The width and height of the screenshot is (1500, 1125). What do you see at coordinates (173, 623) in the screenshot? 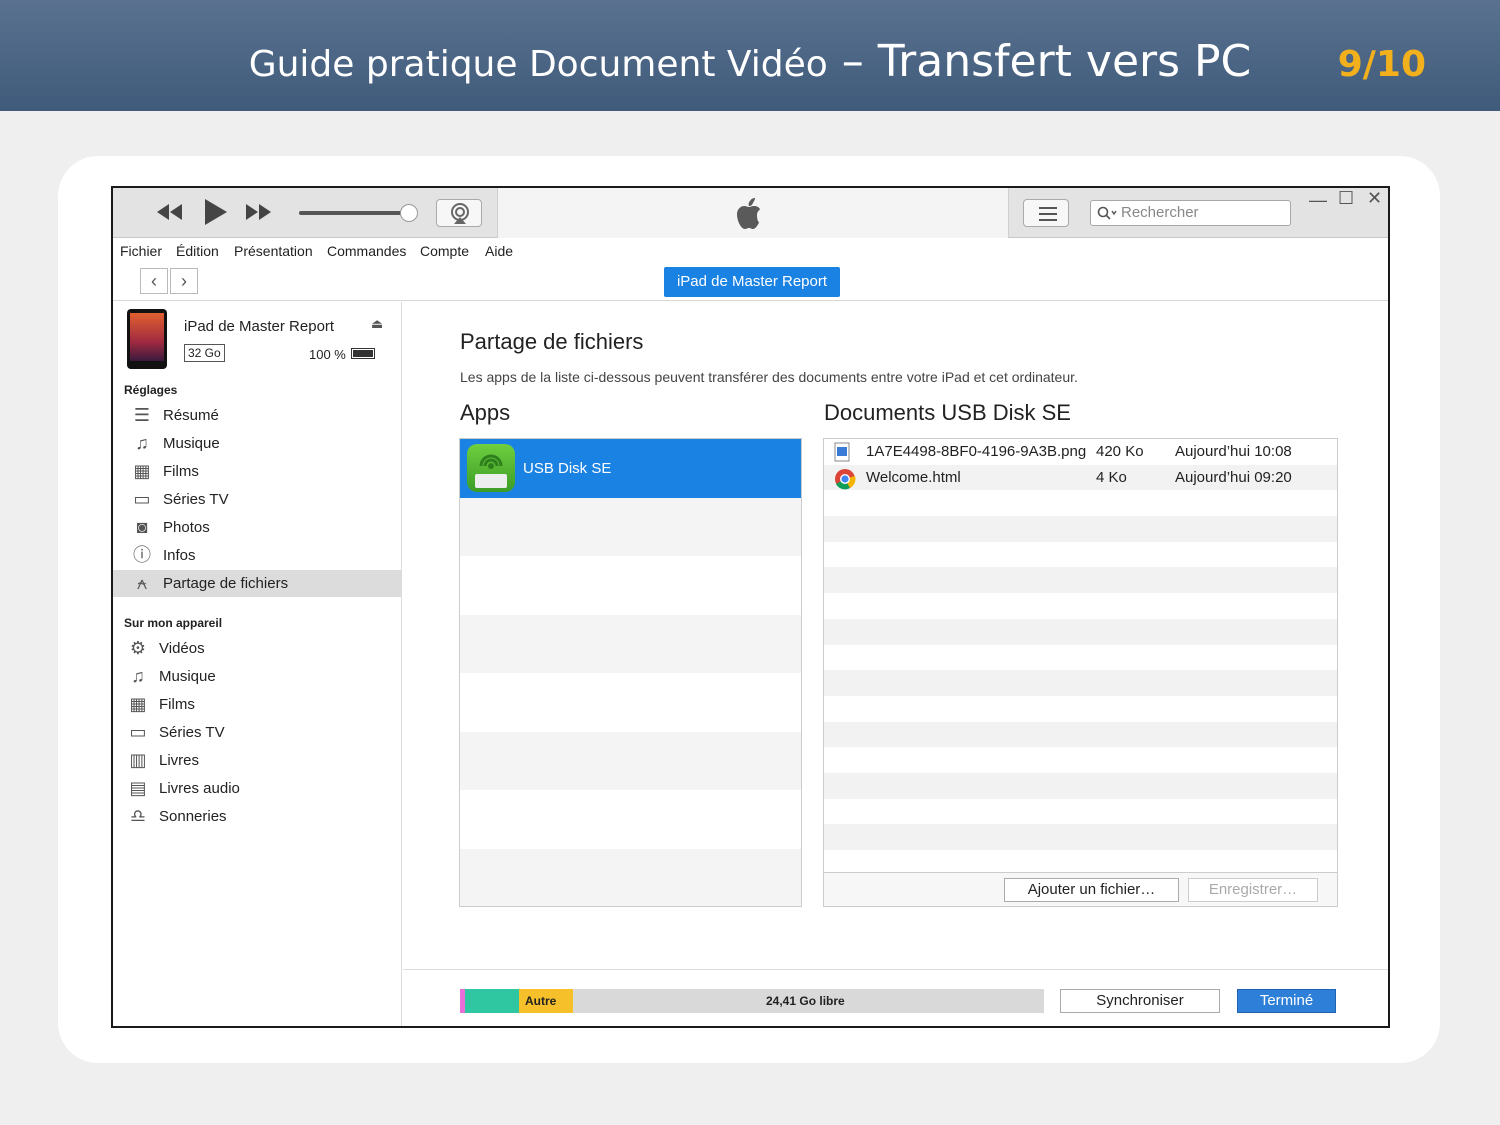
I see `device-section-title: Sur mon appareil` at bounding box center [173, 623].